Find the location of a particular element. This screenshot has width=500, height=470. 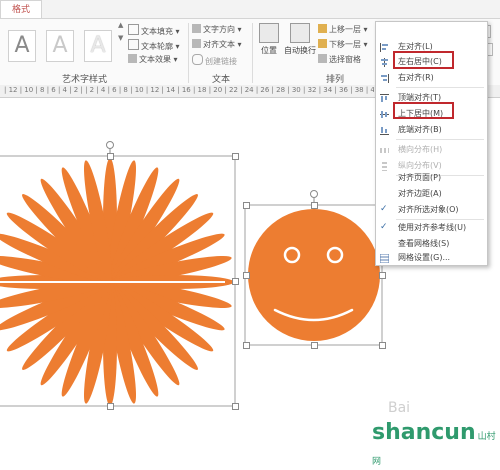

text-group-label: 文本 is located at coordinates (221, 80).